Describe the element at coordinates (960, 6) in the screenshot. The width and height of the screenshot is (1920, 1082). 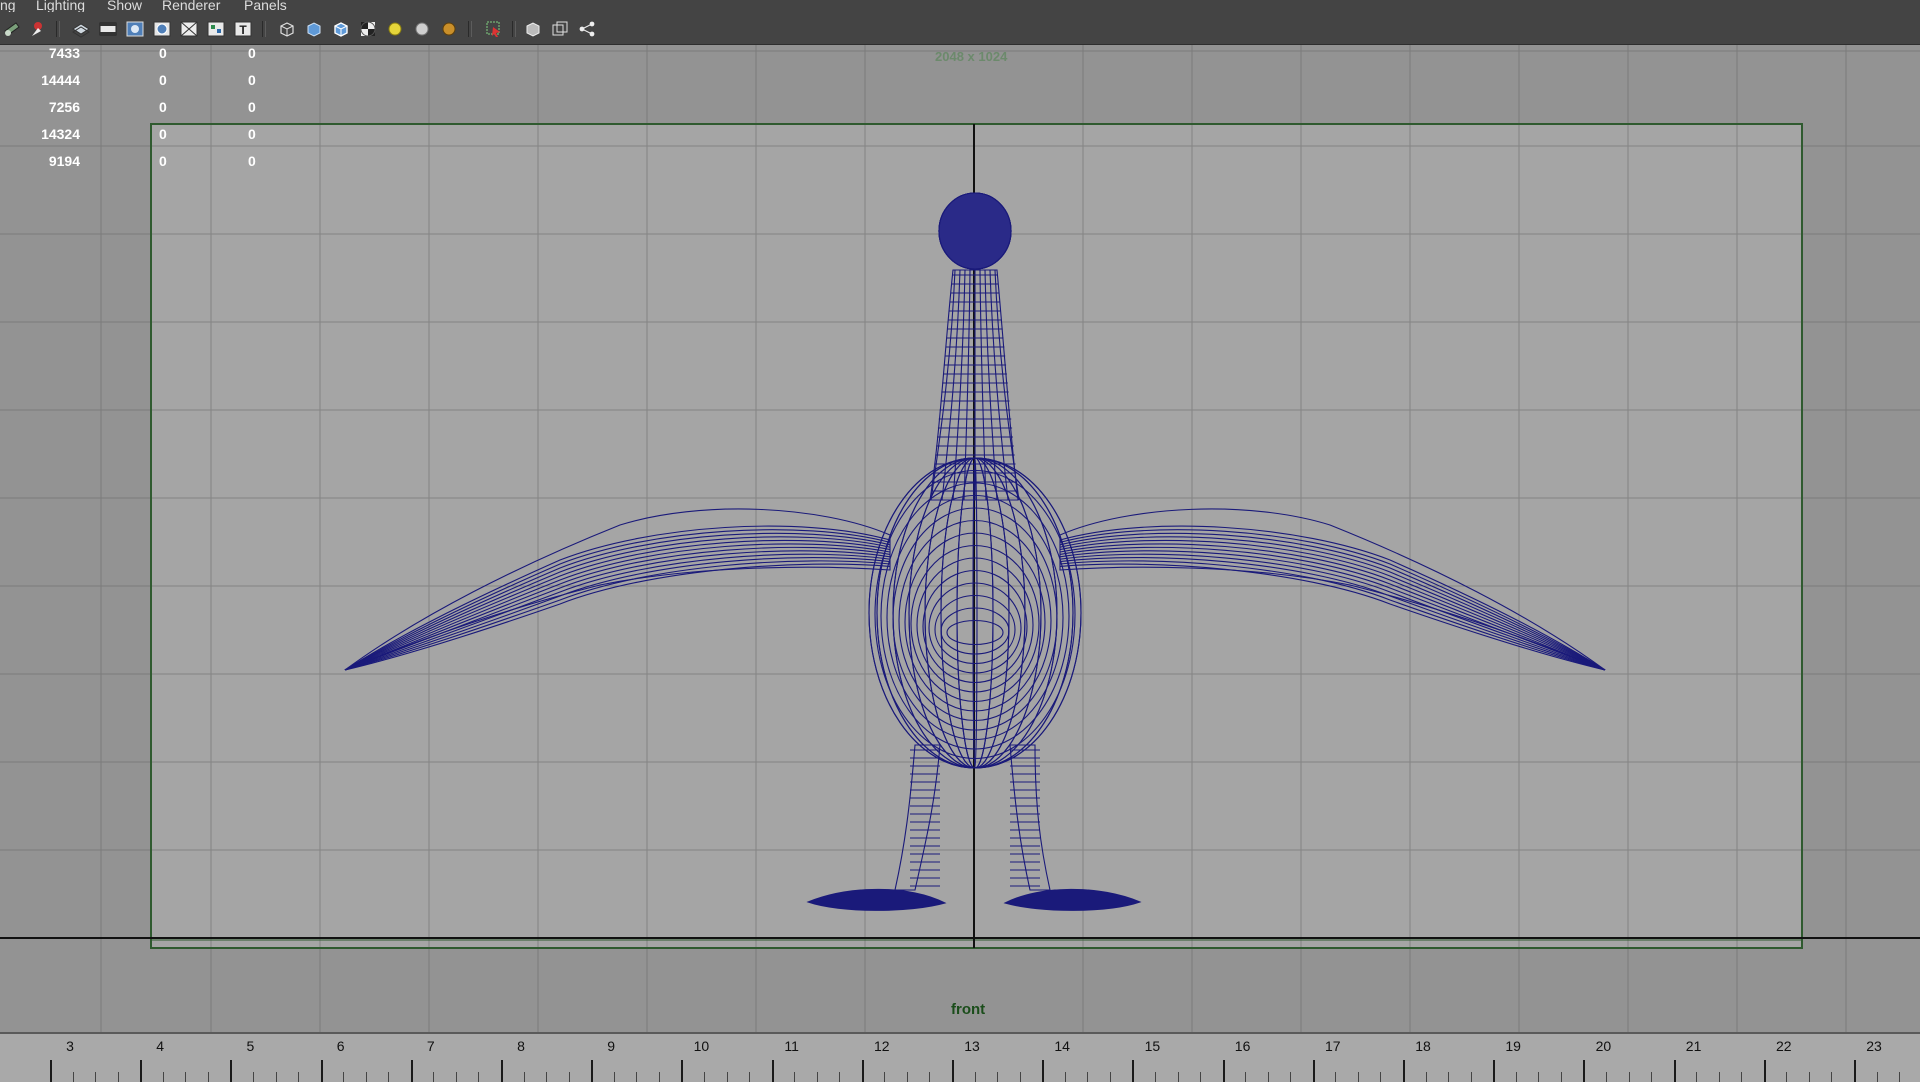
I see `menu-bar: ng Lighting Show Renderer Panels` at that location.